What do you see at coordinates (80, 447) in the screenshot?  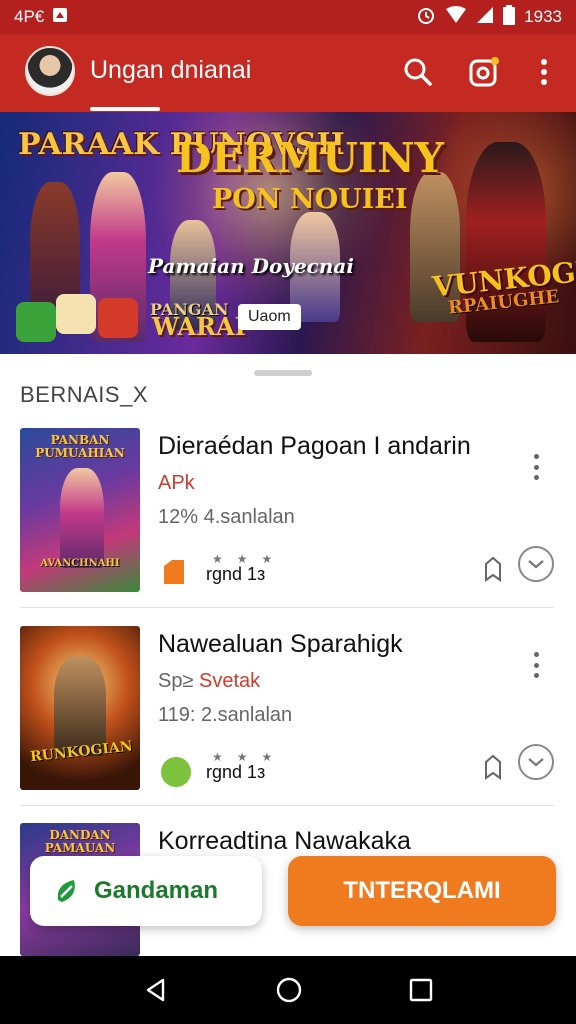 I see `thumb-title: PANBAN PUMUAHIAN` at bounding box center [80, 447].